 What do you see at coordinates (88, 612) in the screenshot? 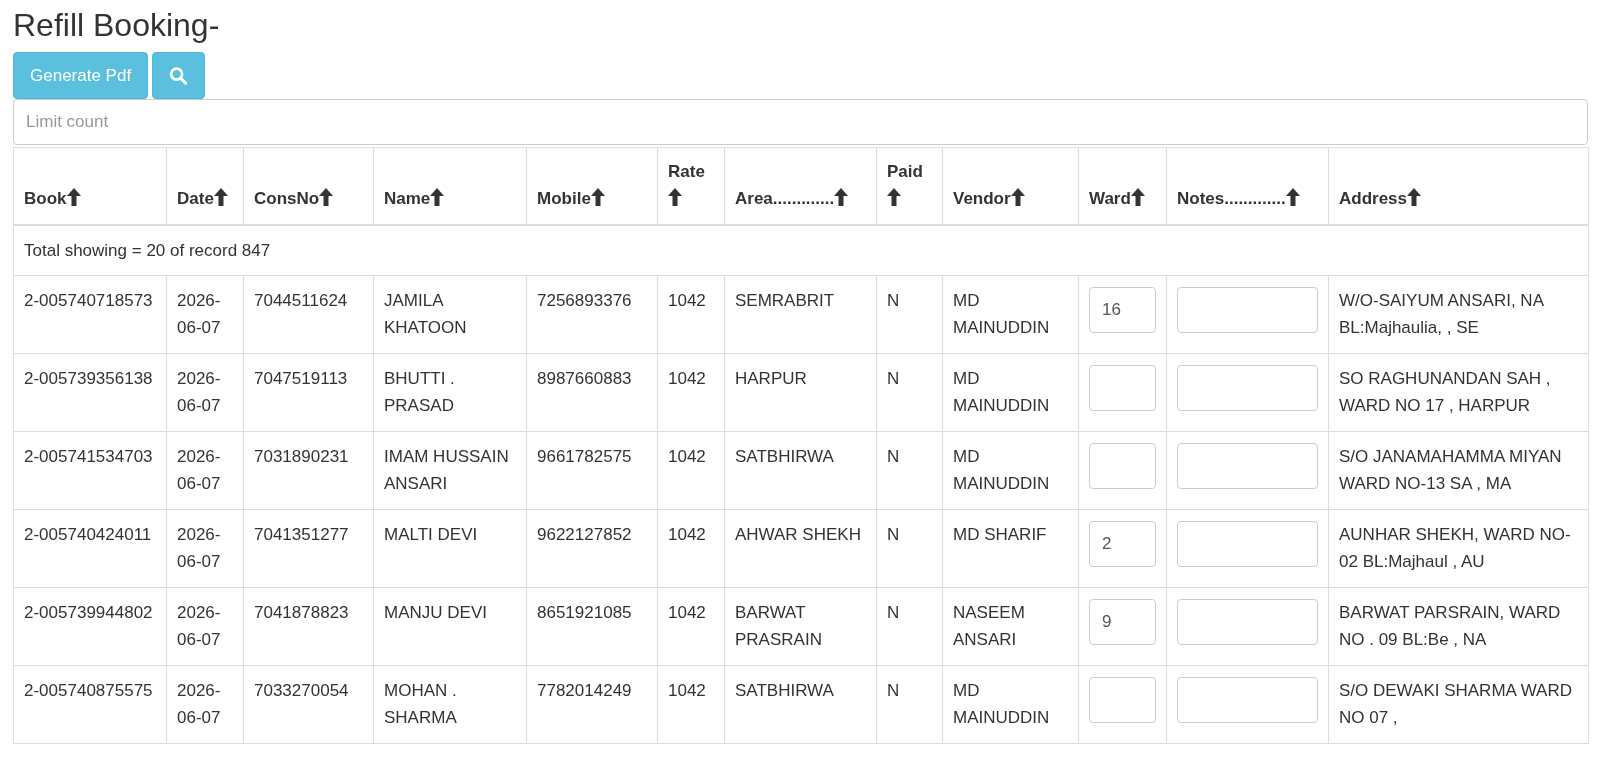
I see `table-cell: 2-005739944802` at bounding box center [88, 612].